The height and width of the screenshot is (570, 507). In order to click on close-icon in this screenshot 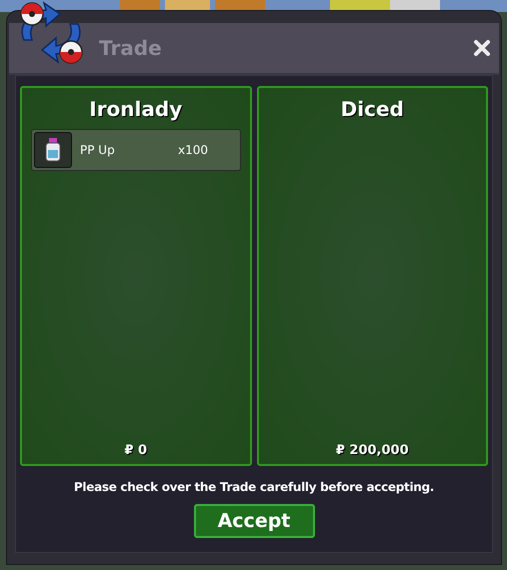, I will do `click(482, 48)`.